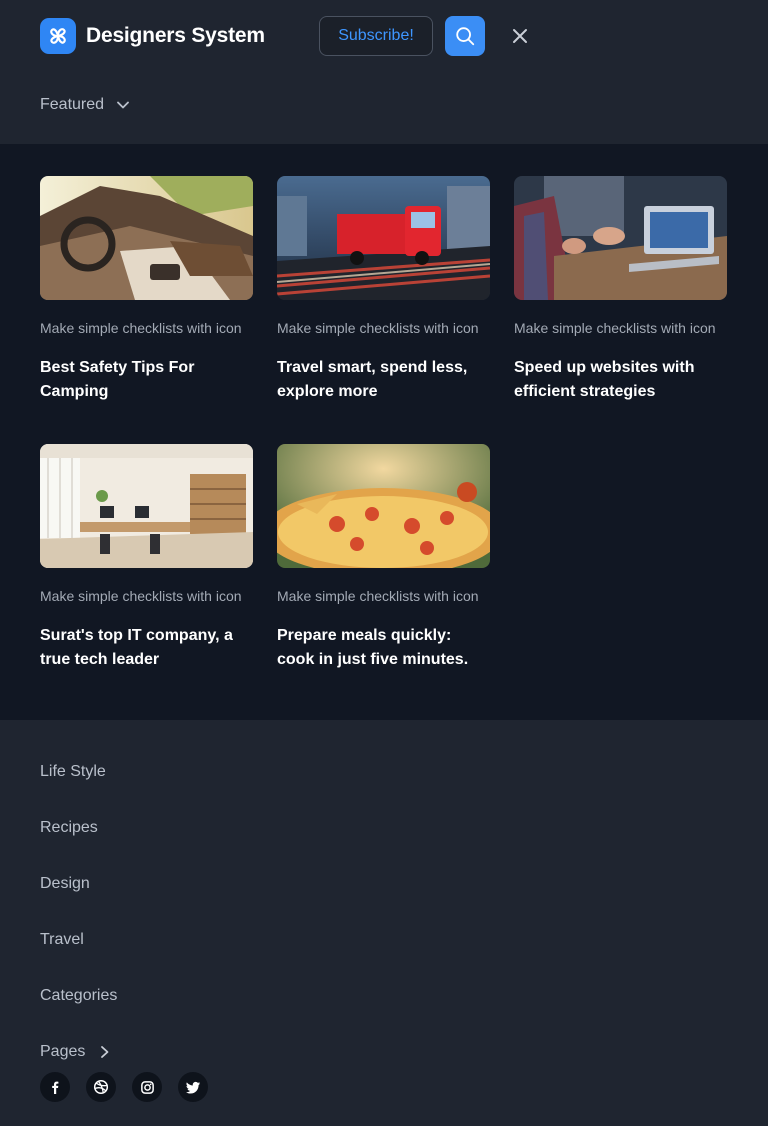 This screenshot has height=1126, width=768. What do you see at coordinates (58, 36) in the screenshot?
I see `pinwheel-logo-icon` at bounding box center [58, 36].